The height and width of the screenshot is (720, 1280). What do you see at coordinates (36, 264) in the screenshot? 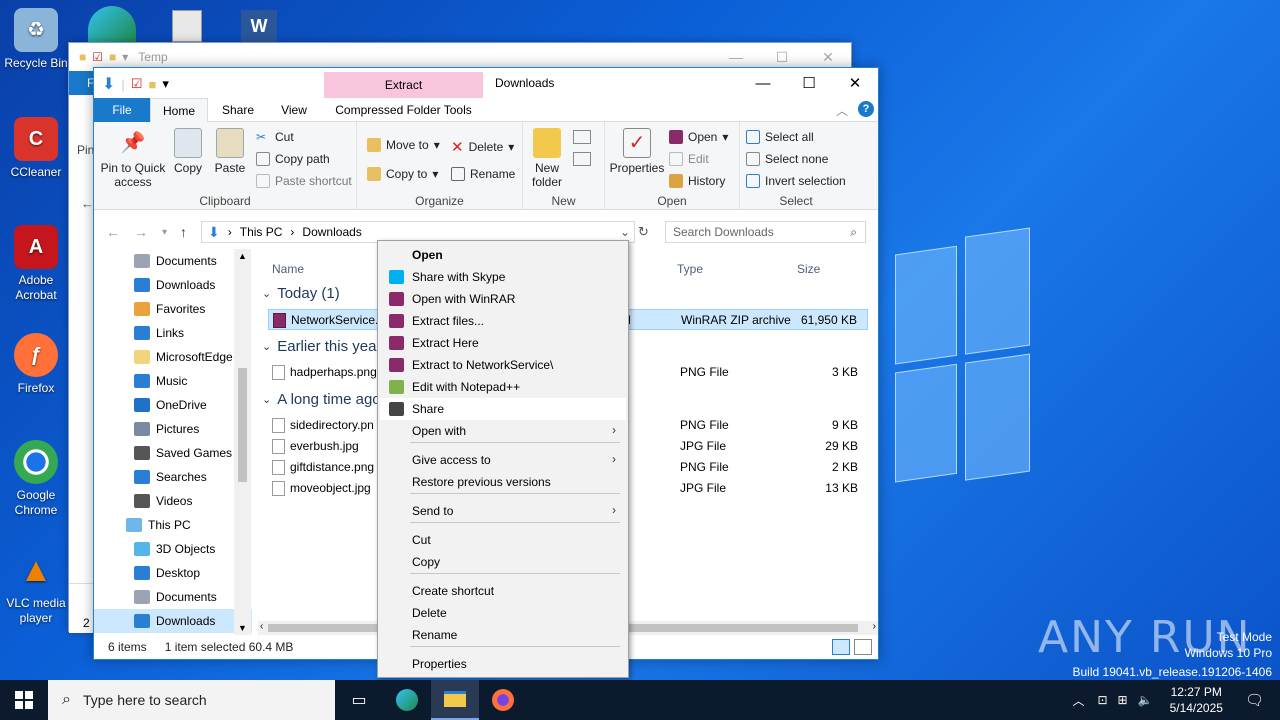
I see `desktop-icon-acrobat: A Adobe Acrobat` at bounding box center [36, 264].